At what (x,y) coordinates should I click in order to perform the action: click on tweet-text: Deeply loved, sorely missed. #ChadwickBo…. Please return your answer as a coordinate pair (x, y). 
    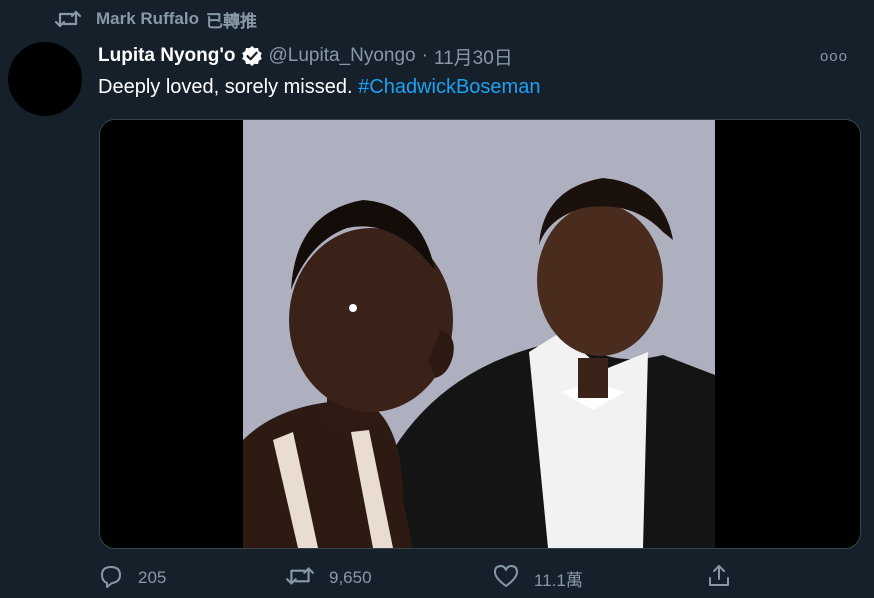
    Looking at the image, I should click on (319, 87).